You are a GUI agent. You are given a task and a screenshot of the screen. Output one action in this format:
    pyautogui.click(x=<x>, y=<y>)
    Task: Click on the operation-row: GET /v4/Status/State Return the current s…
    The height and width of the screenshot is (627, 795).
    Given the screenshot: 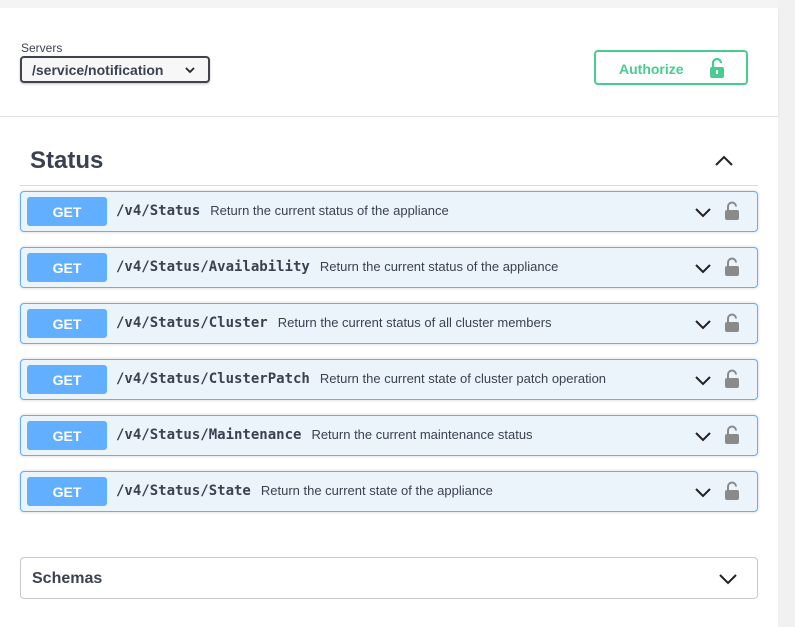 What is the action you would take?
    pyautogui.click(x=389, y=491)
    